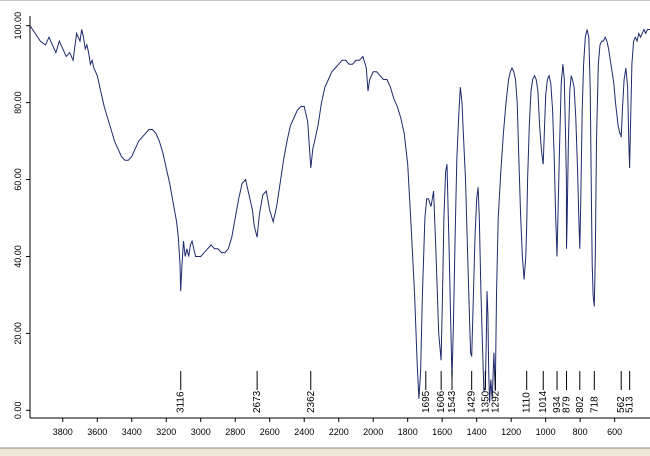 This screenshot has height=456, width=650. What do you see at coordinates (452, 401) in the screenshot?
I see `peak-label: 1543` at bounding box center [452, 401].